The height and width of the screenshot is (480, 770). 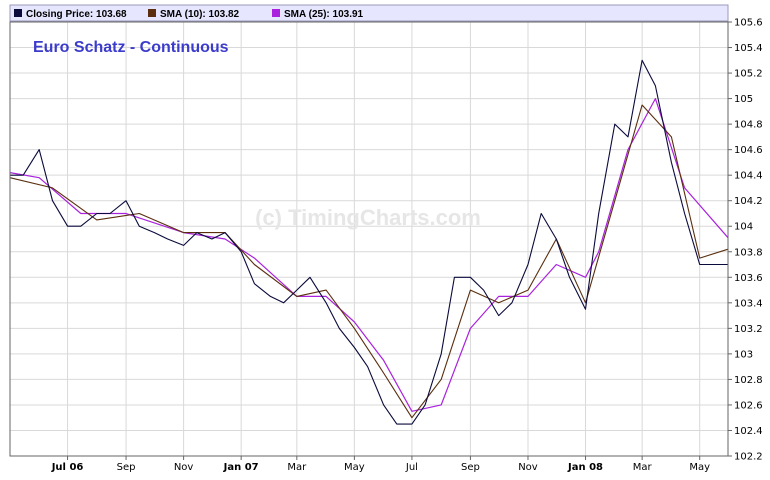 I want to click on y-tick-label: 104.4, so click(x=748, y=176).